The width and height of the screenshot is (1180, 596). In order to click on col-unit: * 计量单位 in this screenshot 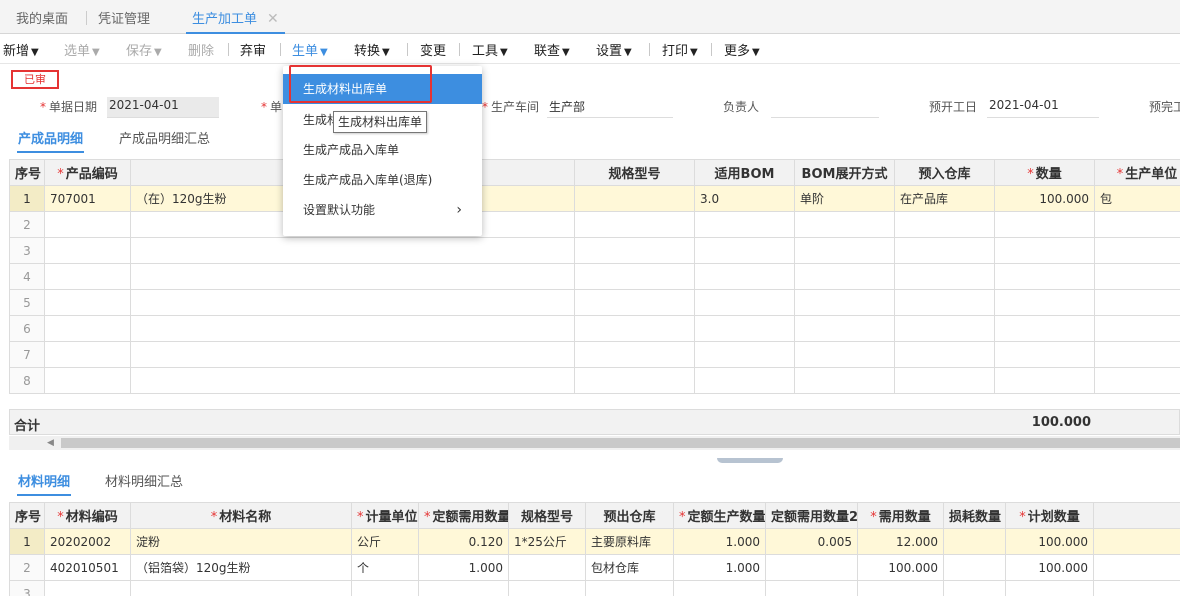, I will do `click(385, 515)`.